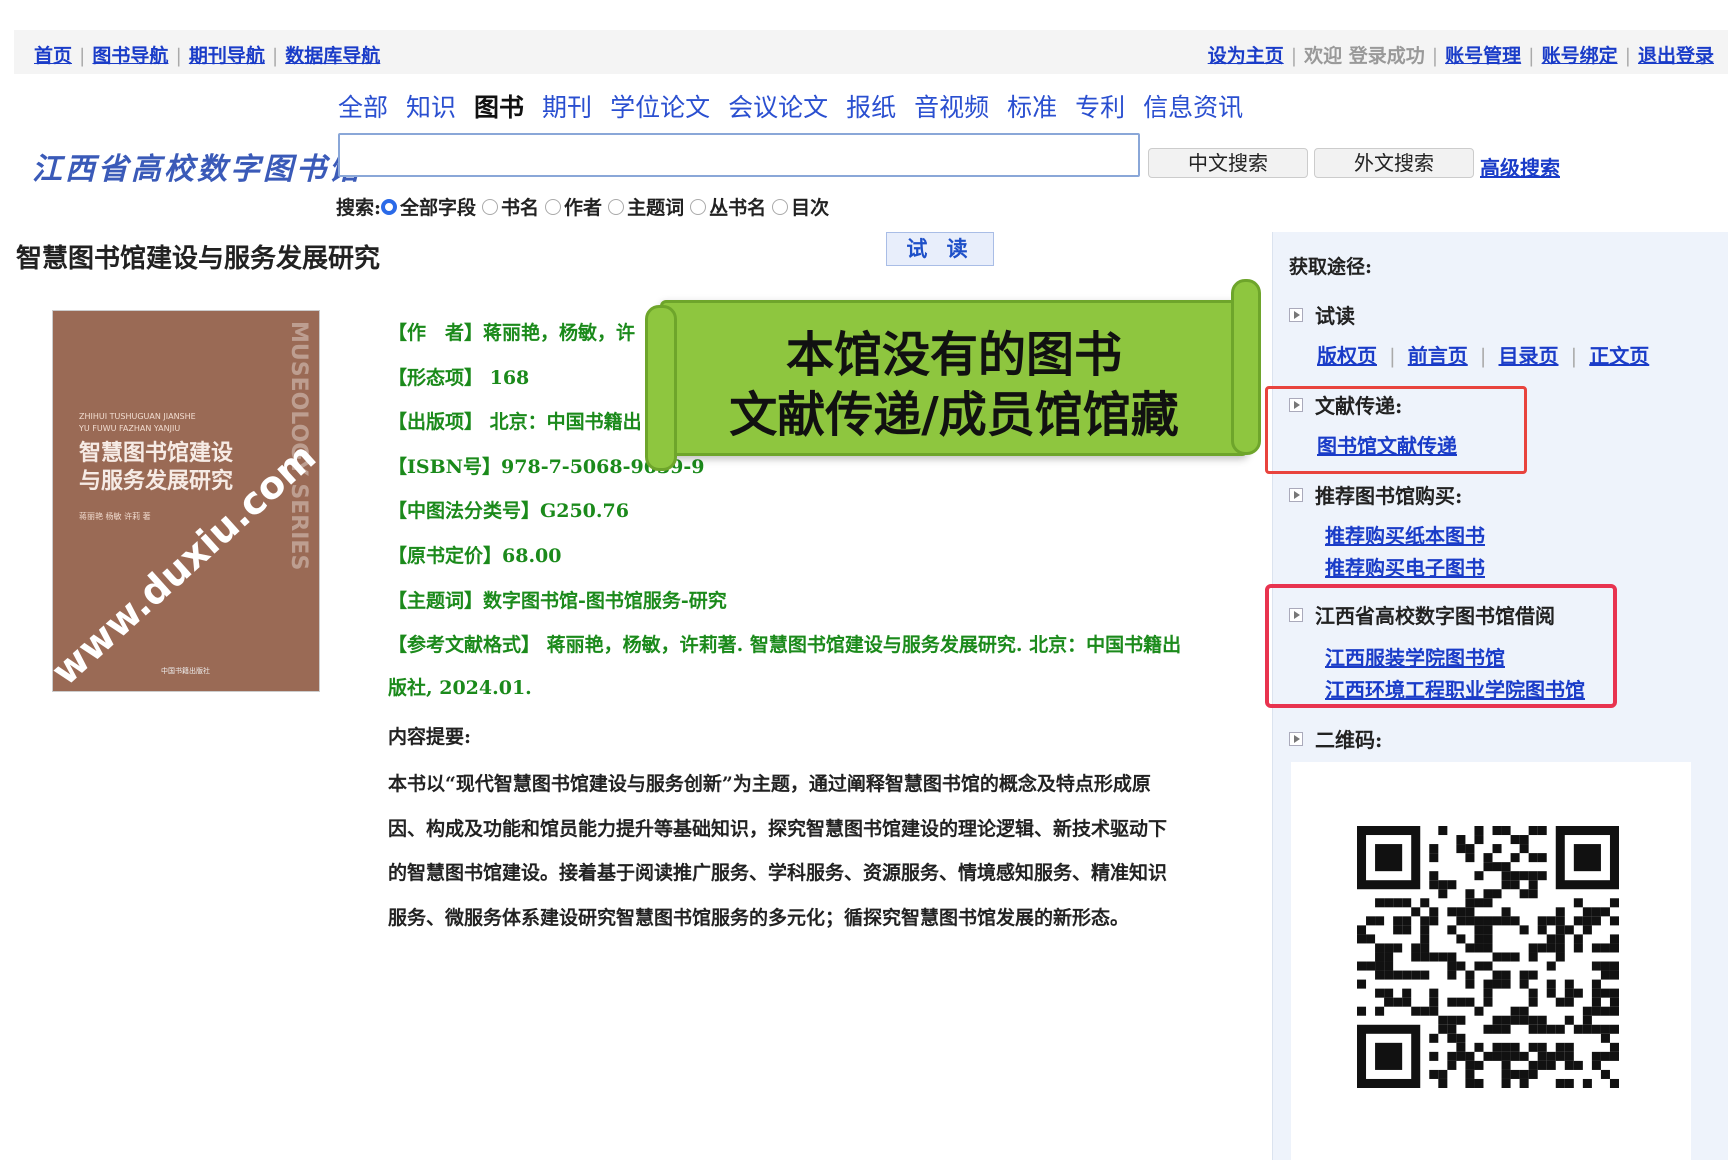 Image resolution: width=1728 pixels, height=1160 pixels. Describe the element at coordinates (130, 56) in the screenshot. I see `nav-book-link: 图书导航` at that location.